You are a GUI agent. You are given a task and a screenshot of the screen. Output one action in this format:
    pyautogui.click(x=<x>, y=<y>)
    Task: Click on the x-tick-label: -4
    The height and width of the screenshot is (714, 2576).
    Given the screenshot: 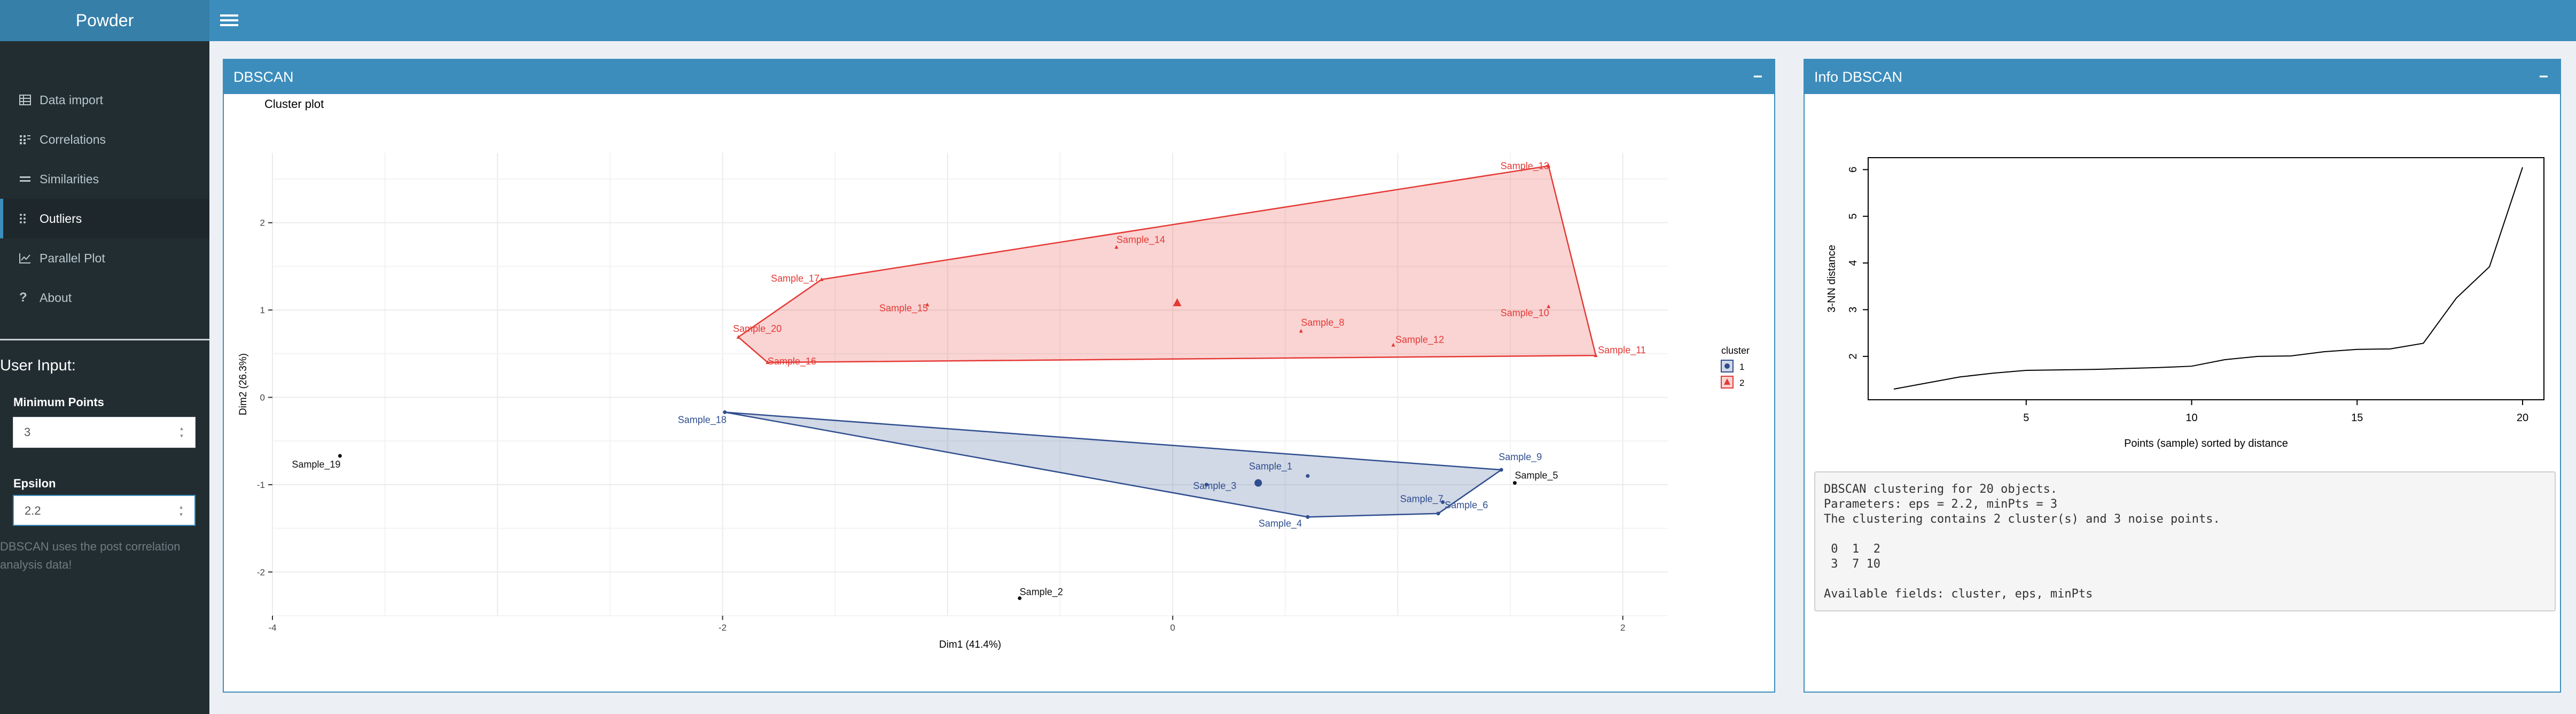 What is the action you would take?
    pyautogui.click(x=272, y=628)
    